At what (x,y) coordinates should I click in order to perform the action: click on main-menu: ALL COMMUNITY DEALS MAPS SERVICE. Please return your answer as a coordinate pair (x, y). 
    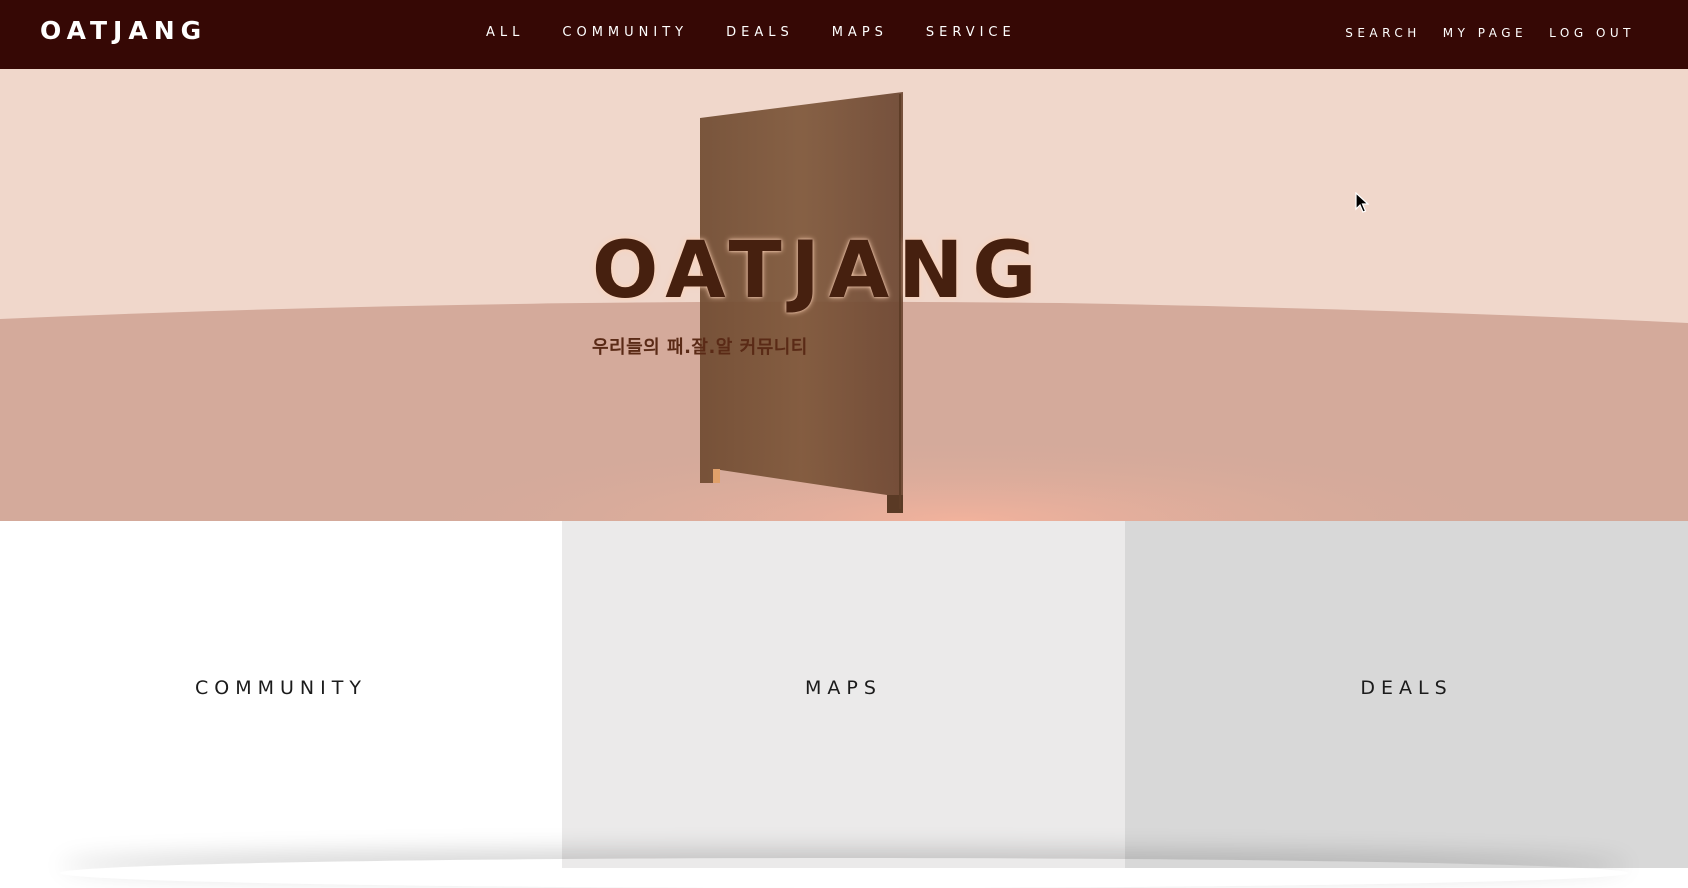
    Looking at the image, I should click on (770, 32).